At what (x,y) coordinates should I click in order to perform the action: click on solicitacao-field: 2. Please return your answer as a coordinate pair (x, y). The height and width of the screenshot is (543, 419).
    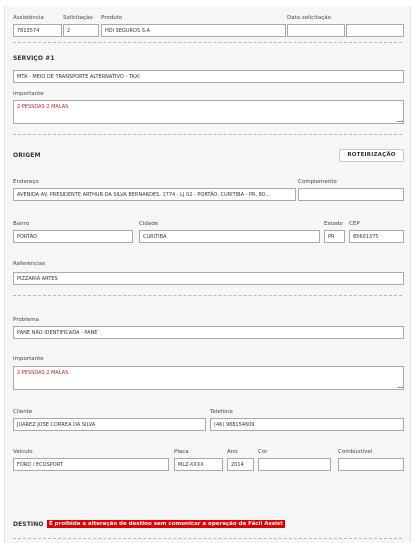
    Looking at the image, I should click on (81, 30).